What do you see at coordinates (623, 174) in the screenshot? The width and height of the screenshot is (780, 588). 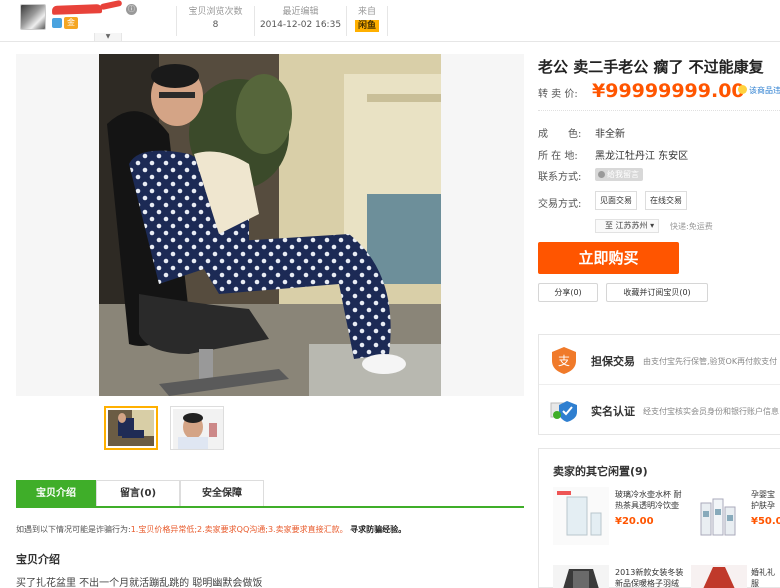 I see `leave-message-label: 给我留言` at bounding box center [623, 174].